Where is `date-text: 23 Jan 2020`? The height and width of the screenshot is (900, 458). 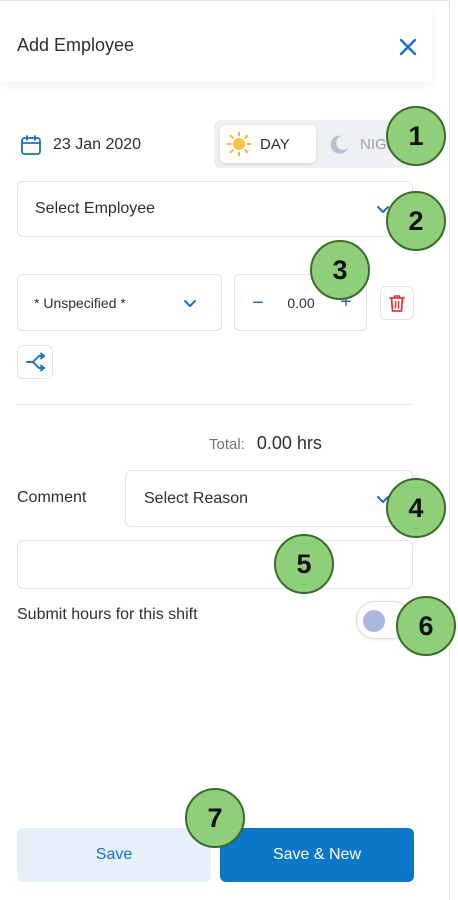
date-text: 23 Jan 2020 is located at coordinates (97, 144).